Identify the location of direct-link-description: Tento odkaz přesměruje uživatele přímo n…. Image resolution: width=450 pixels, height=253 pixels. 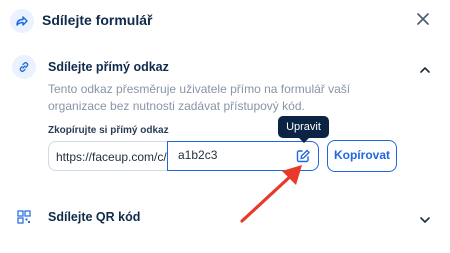
(199, 97).